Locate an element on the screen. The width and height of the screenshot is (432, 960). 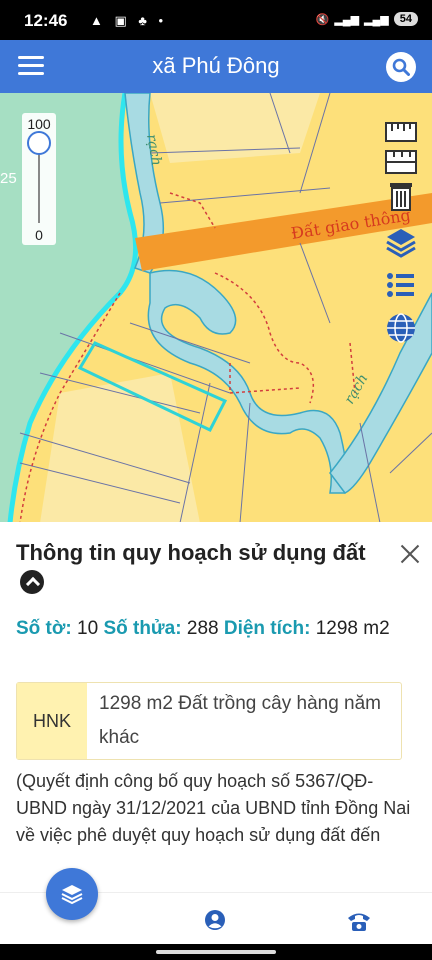
search-icon is located at coordinates (401, 67).